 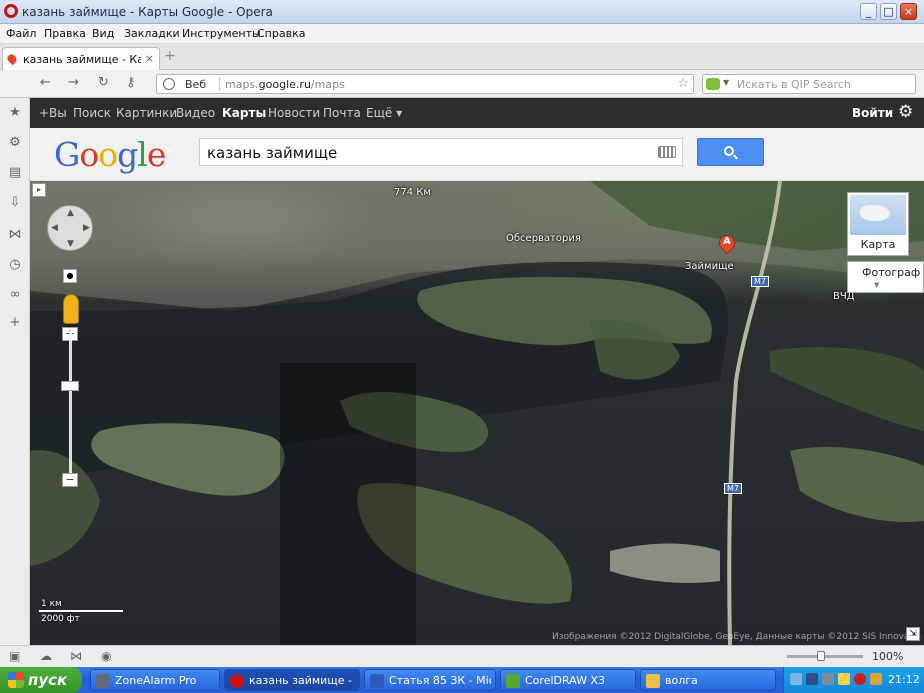 I want to click on tab-google-maps: казань займище - Карт... ×, so click(x=81, y=58).